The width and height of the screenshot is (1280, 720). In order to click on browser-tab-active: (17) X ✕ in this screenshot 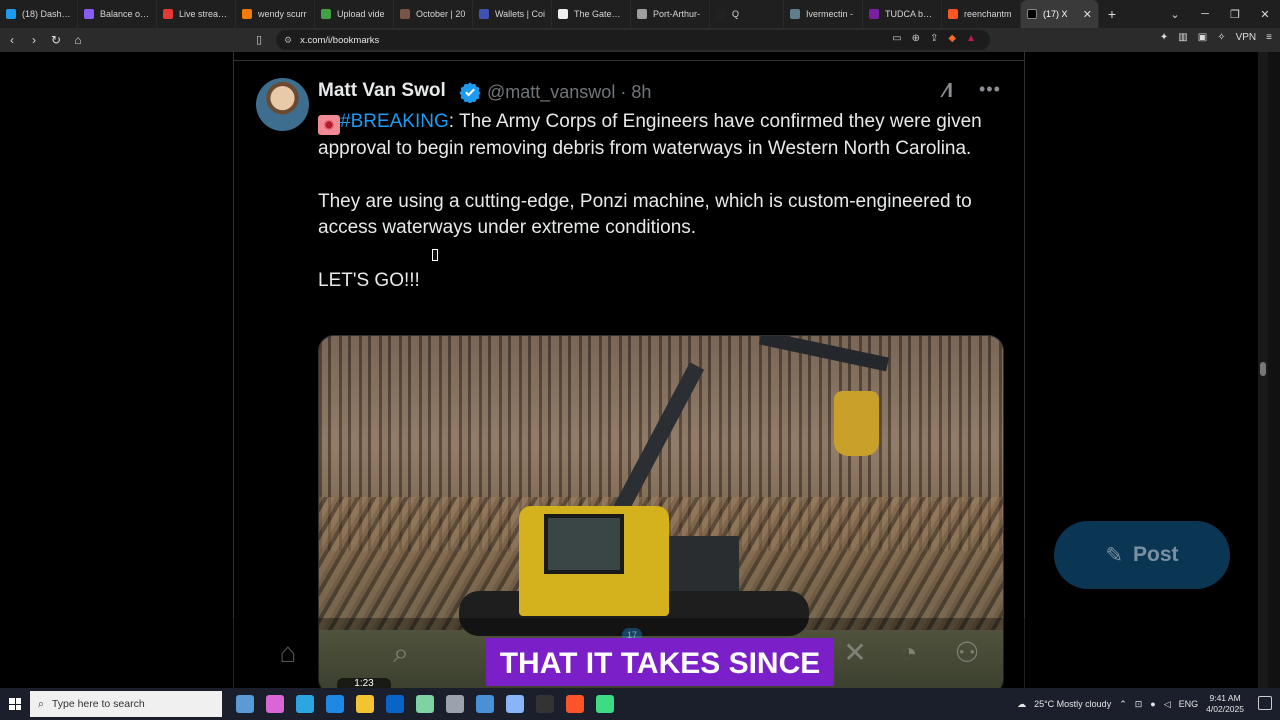, I will do `click(1060, 14)`.